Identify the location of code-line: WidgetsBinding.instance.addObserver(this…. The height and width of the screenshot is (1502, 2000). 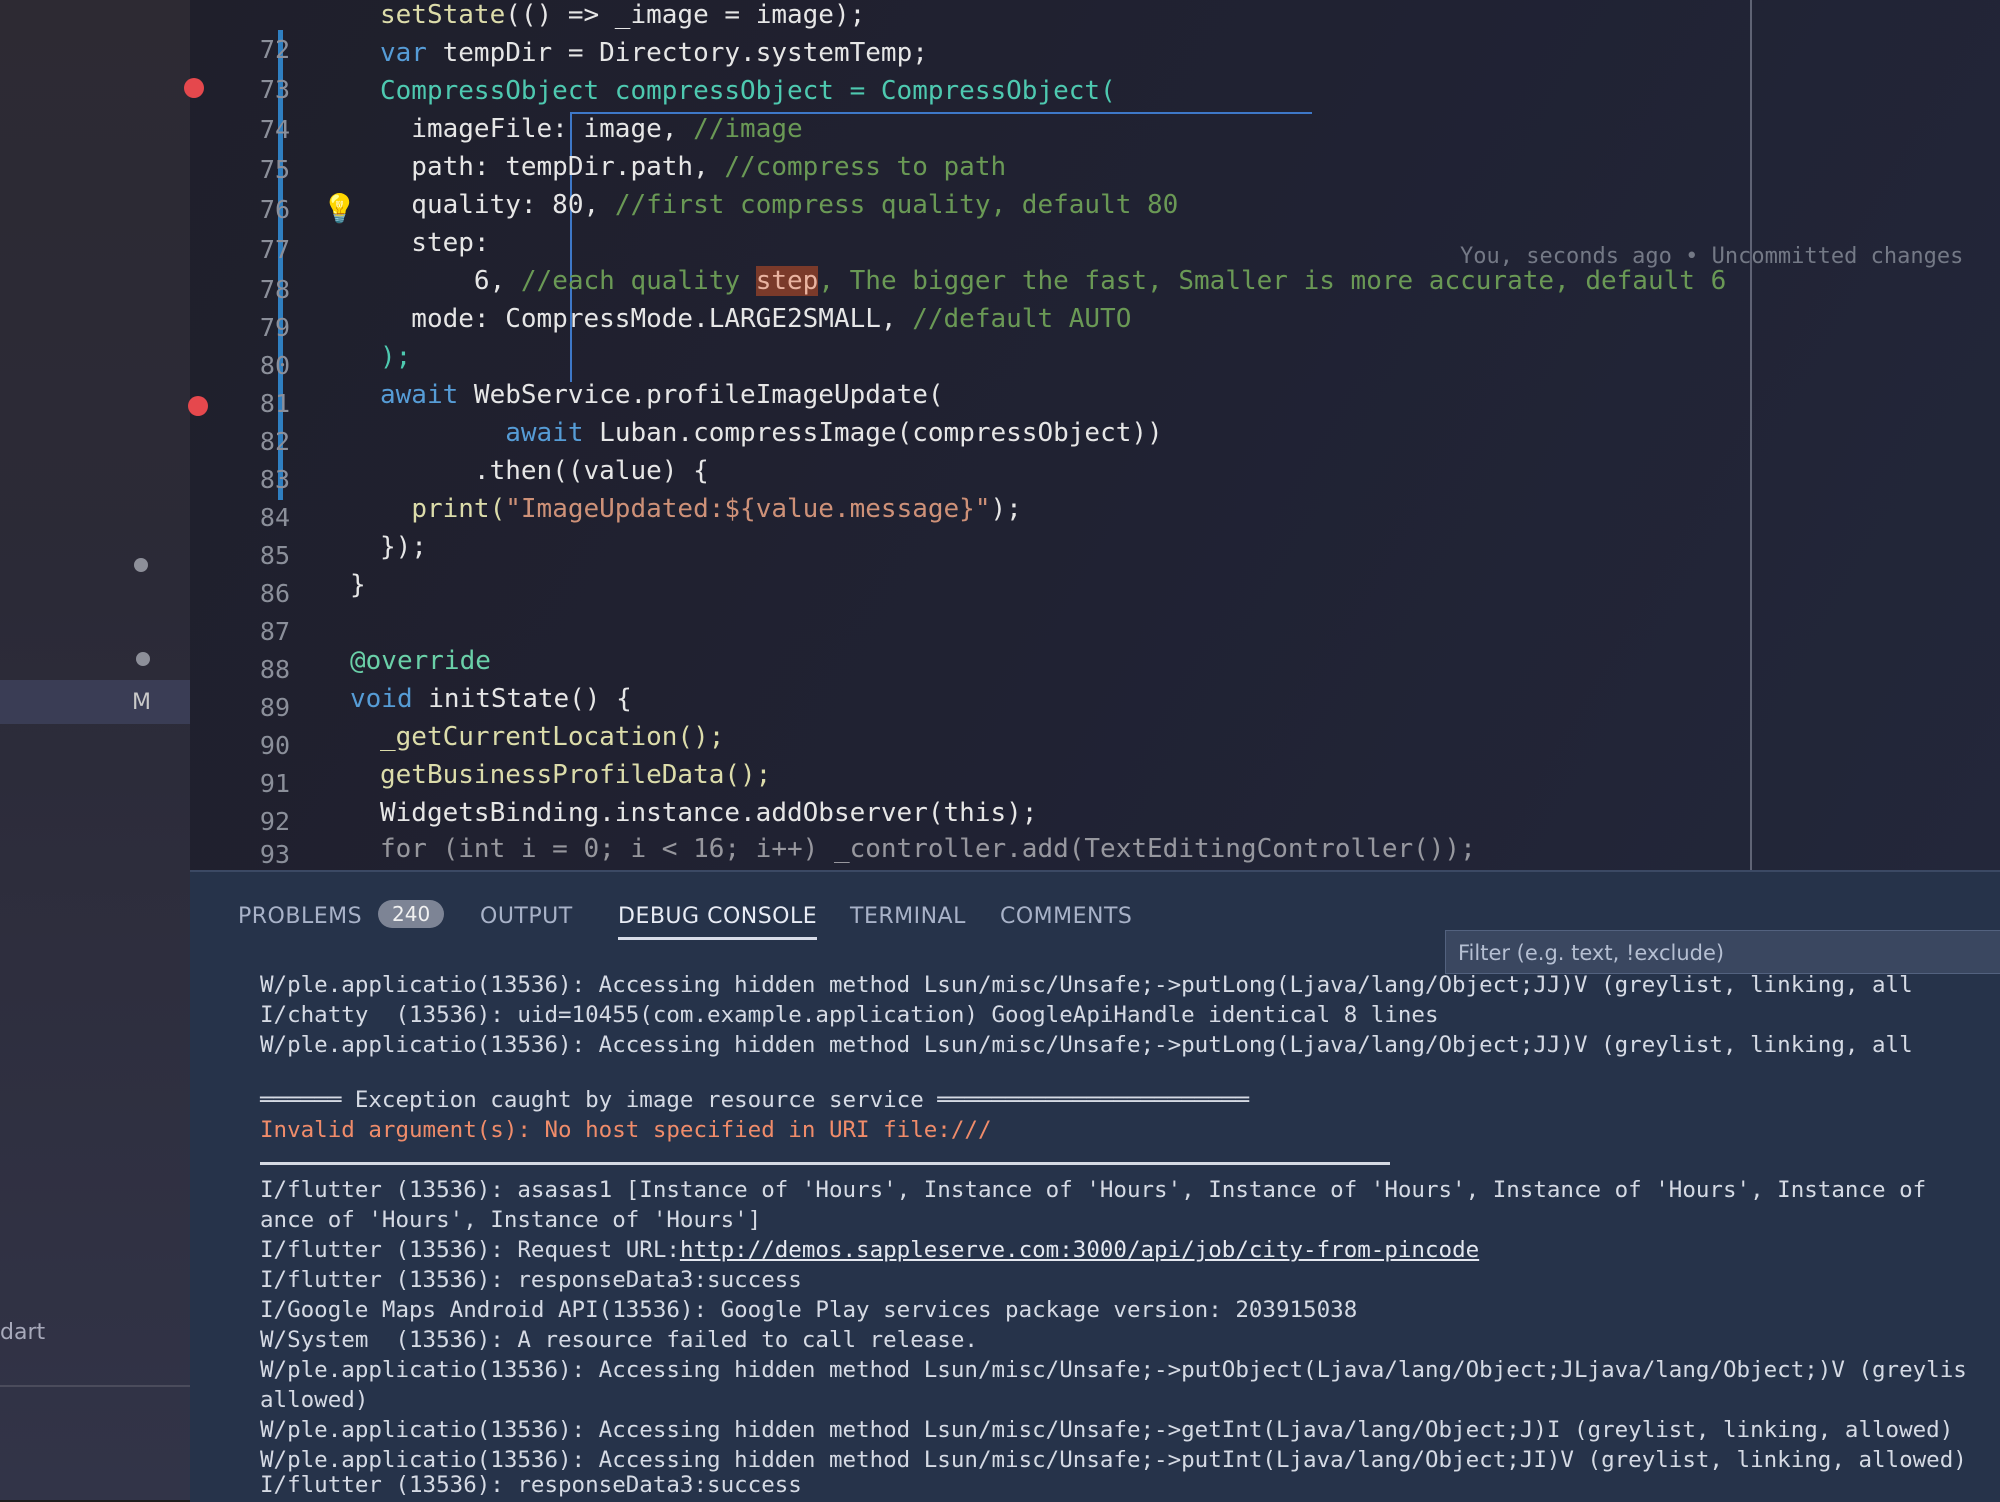
(709, 813).